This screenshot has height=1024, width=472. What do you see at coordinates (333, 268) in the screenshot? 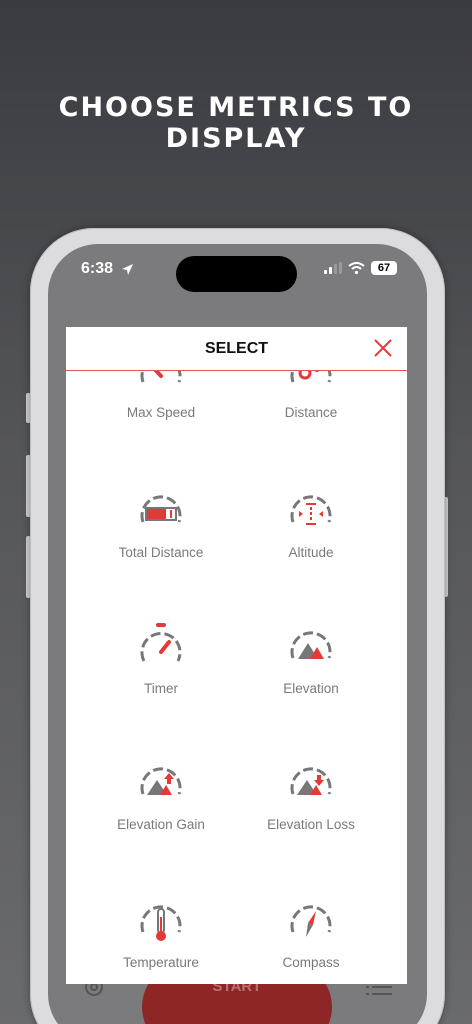
I see `cellular-signal-icon` at bounding box center [333, 268].